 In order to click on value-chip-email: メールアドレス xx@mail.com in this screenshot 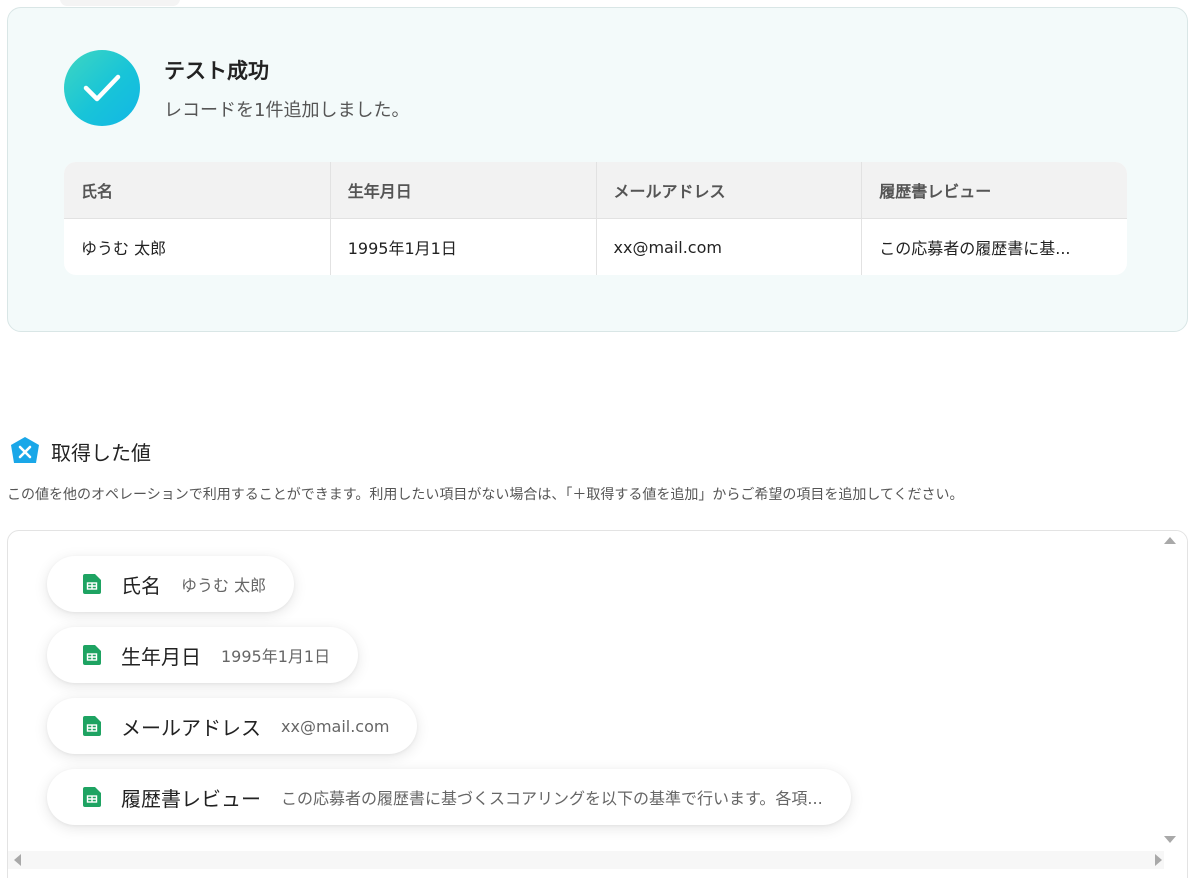, I will do `click(232, 726)`.